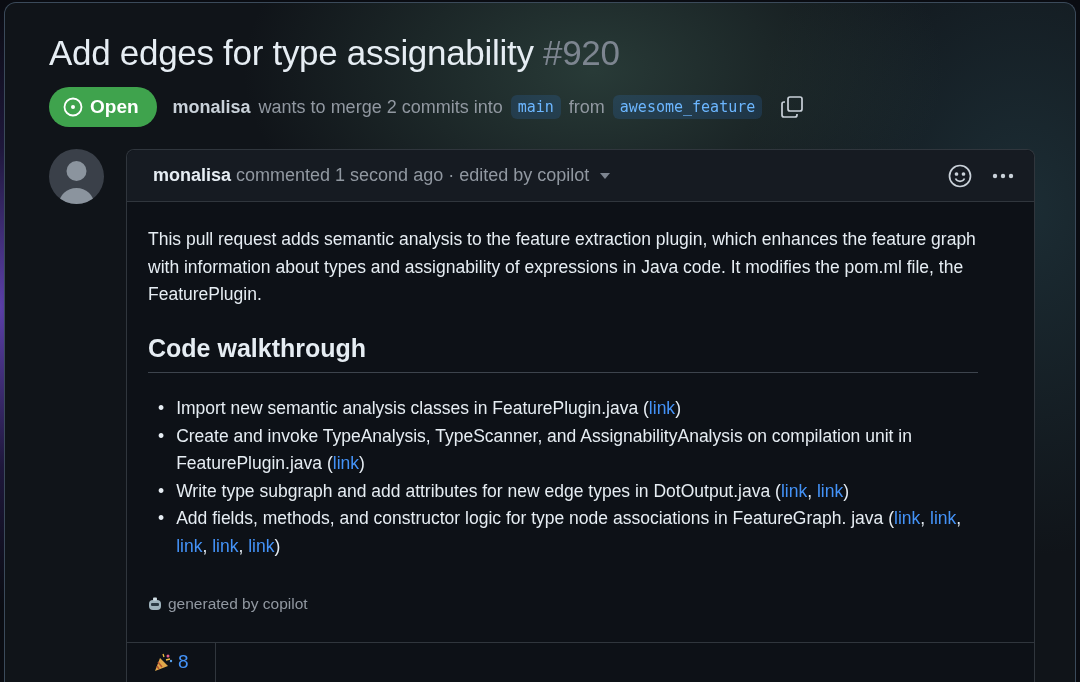 This screenshot has width=1080, height=682. Describe the element at coordinates (605, 175) in the screenshot. I see `caret-icon` at that location.